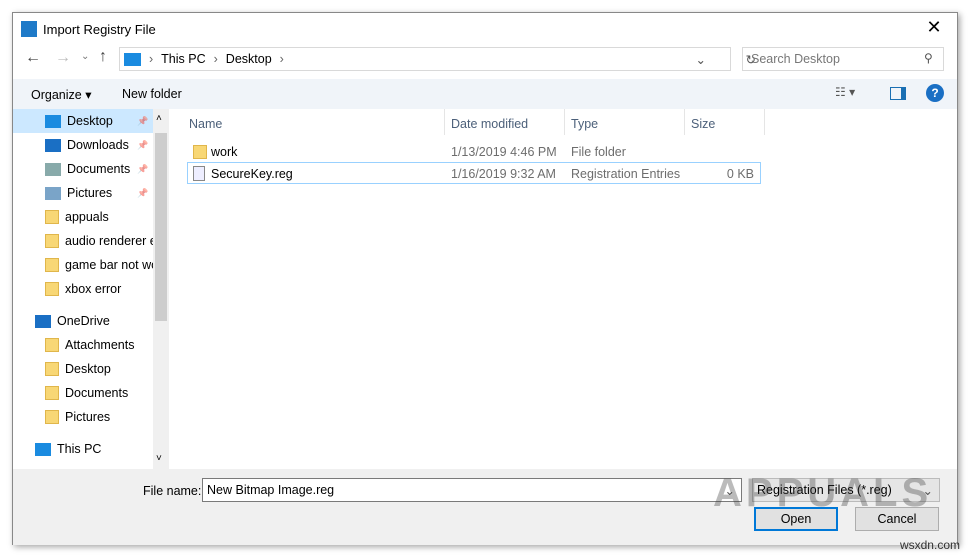 The image size is (968, 555). Describe the element at coordinates (625, 122) in the screenshot. I see `column-type: Type` at that location.